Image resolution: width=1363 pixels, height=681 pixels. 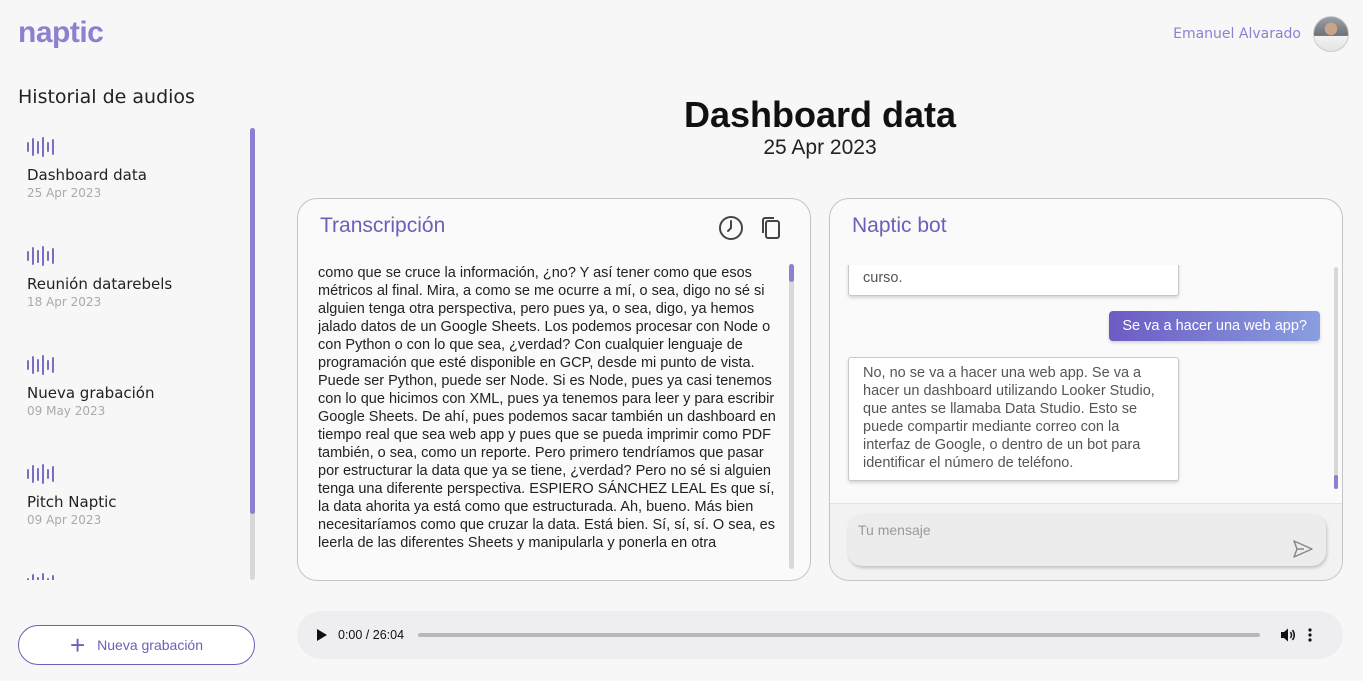 What do you see at coordinates (1013, 280) in the screenshot?
I see `bot-message: curso.` at bounding box center [1013, 280].